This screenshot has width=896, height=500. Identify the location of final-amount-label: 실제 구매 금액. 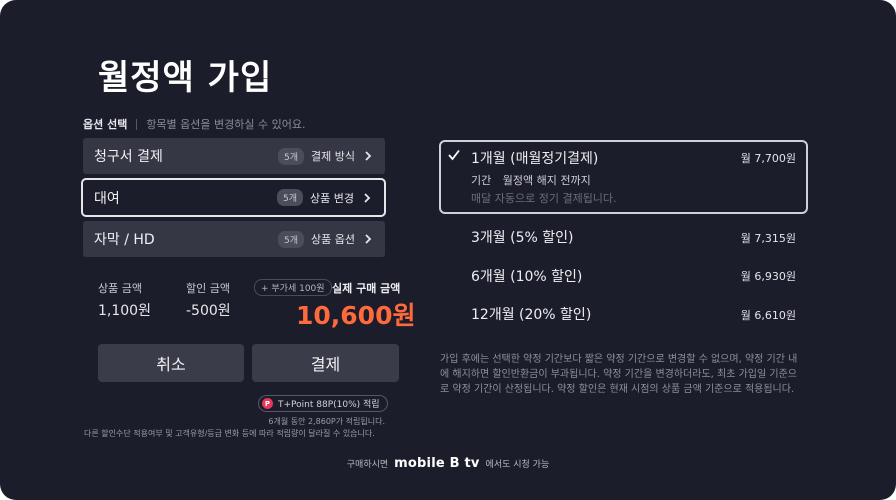
(366, 288).